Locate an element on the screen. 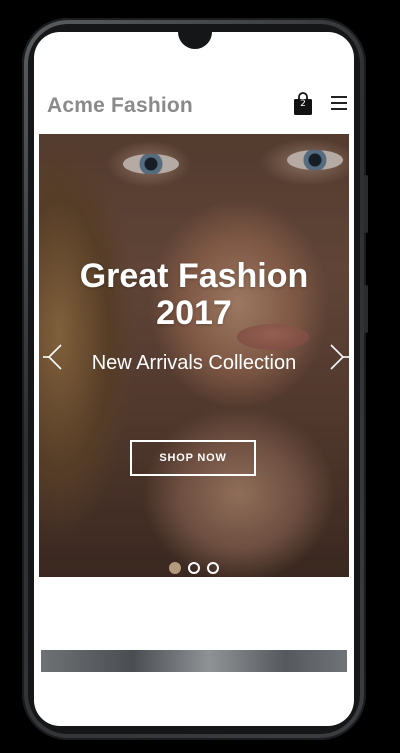 The width and height of the screenshot is (400, 753). cart-button: 2 is located at coordinates (303, 104).